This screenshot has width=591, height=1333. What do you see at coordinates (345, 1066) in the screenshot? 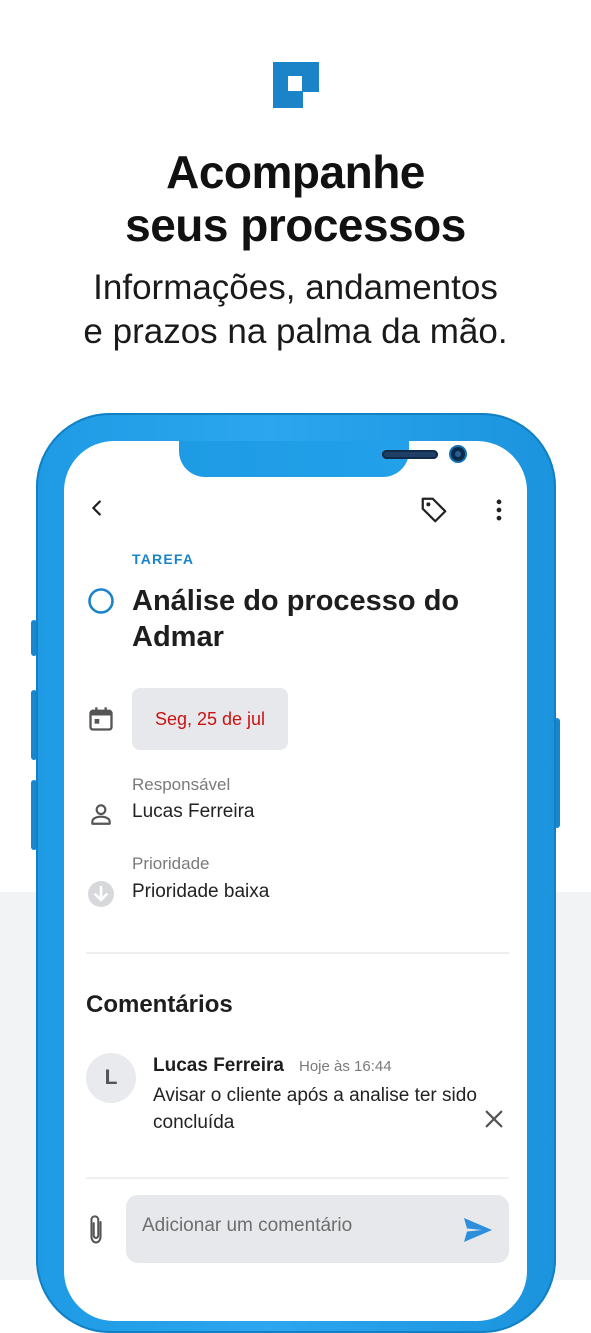
I see `comment-timestamp: Hoje às 16:44` at bounding box center [345, 1066].